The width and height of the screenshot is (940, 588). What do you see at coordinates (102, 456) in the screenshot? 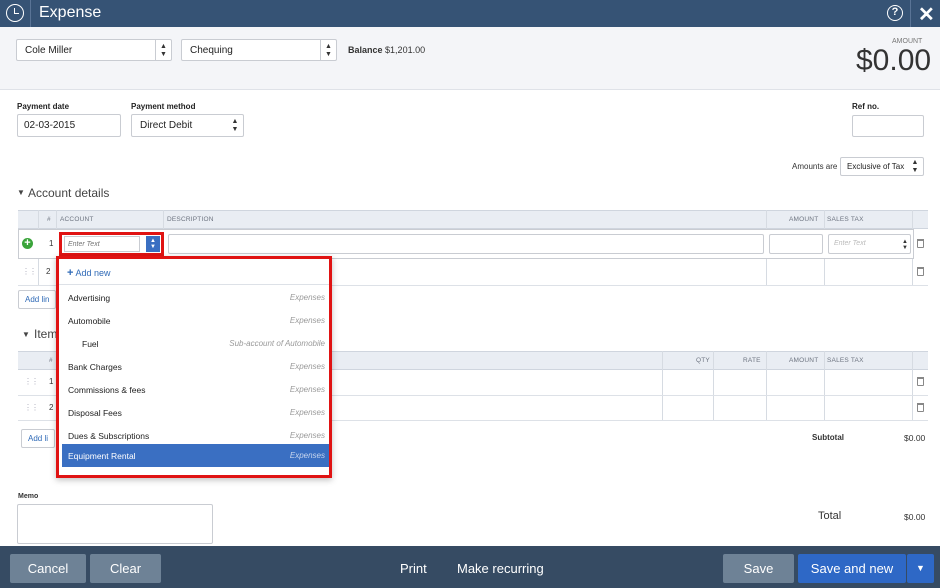
I see `account-option-name: Equipment Rental` at bounding box center [102, 456].